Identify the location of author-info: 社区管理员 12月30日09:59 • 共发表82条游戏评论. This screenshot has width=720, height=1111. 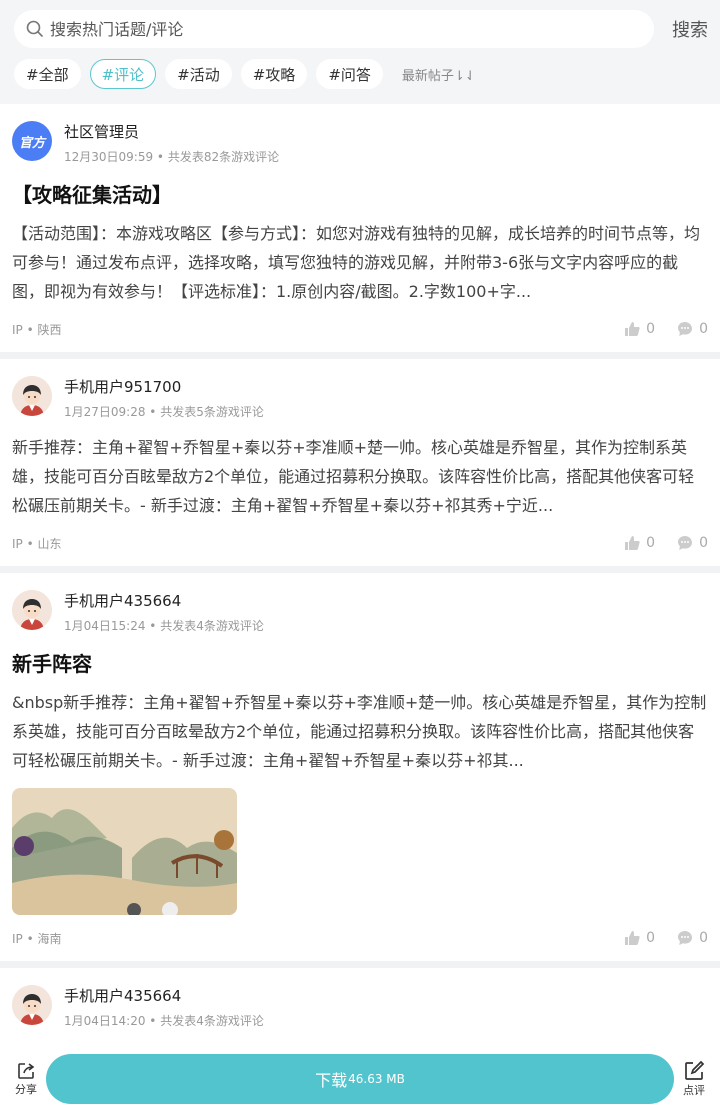
(171, 142).